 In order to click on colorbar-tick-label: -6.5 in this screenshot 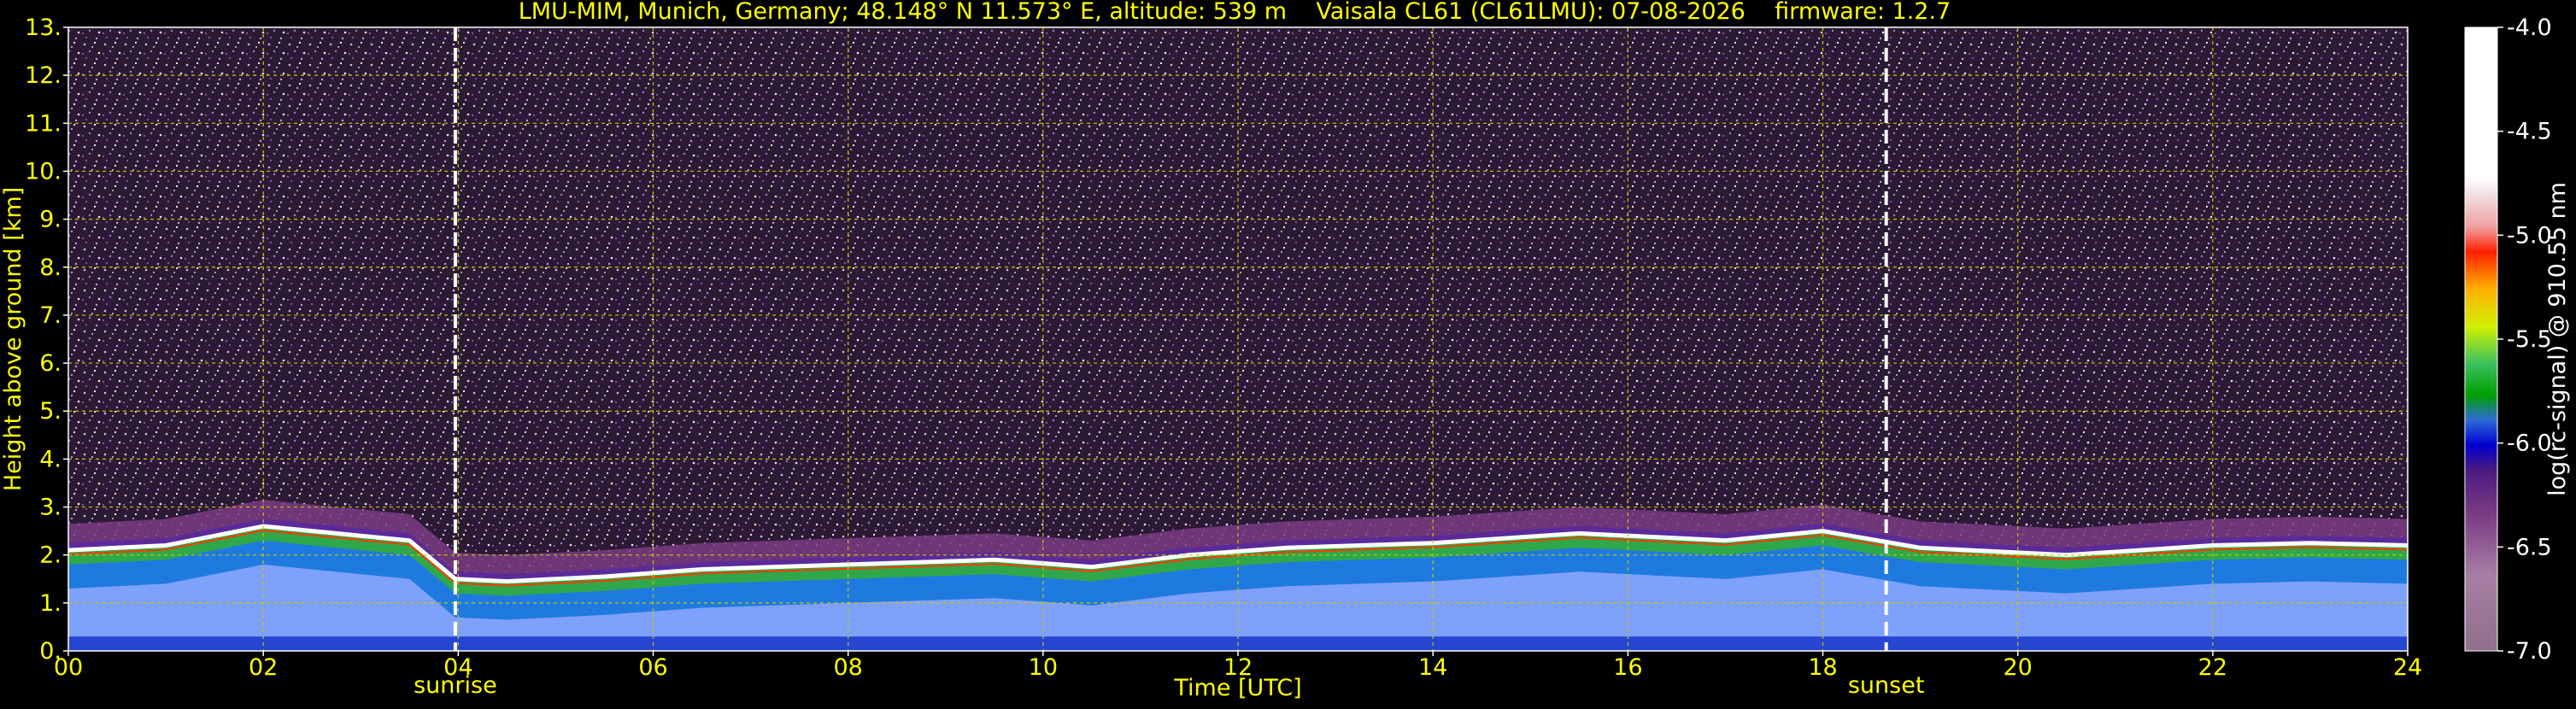, I will do `click(2529, 547)`.